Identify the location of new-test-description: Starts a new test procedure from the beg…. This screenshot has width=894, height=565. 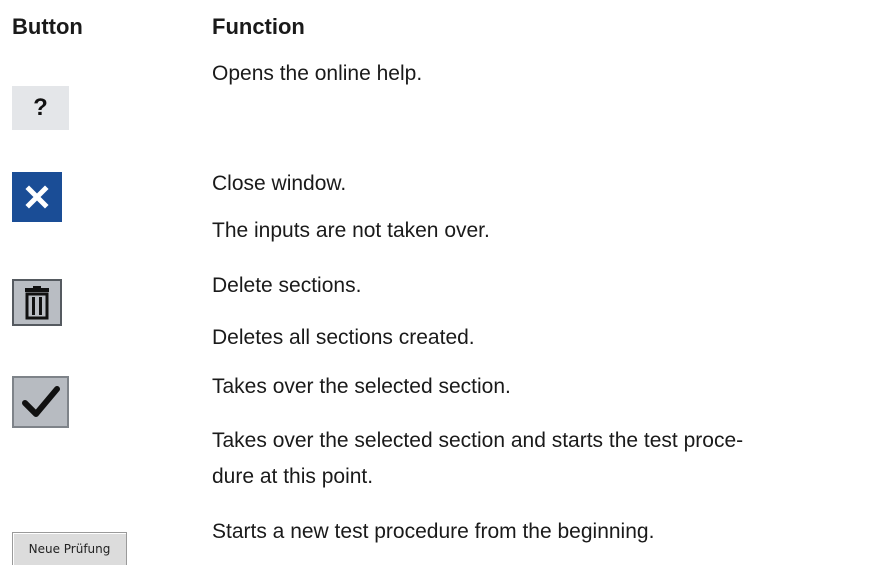
(433, 531).